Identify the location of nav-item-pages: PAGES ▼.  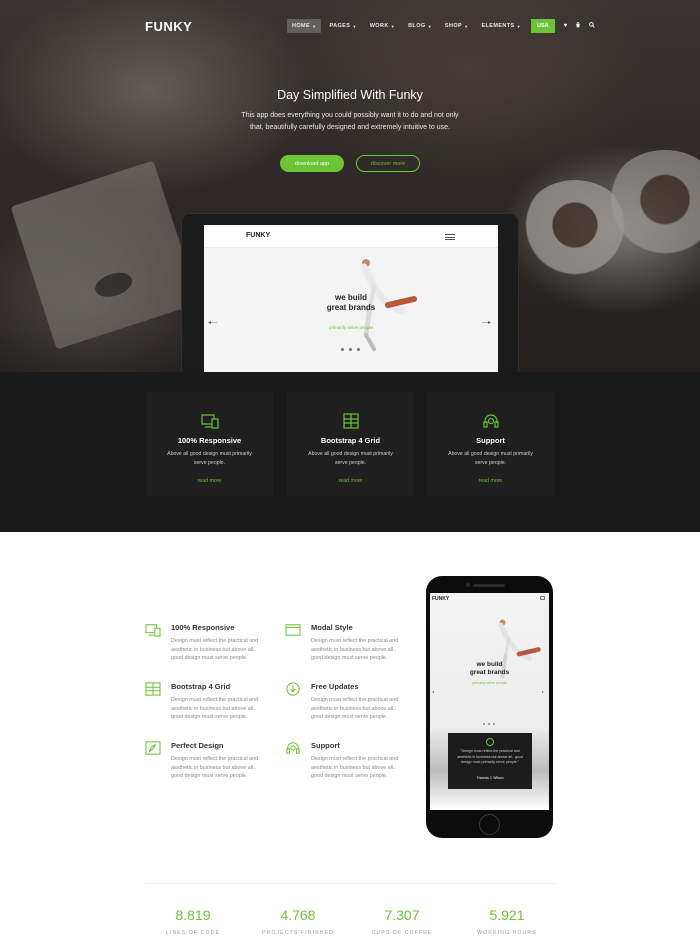
(342, 26).